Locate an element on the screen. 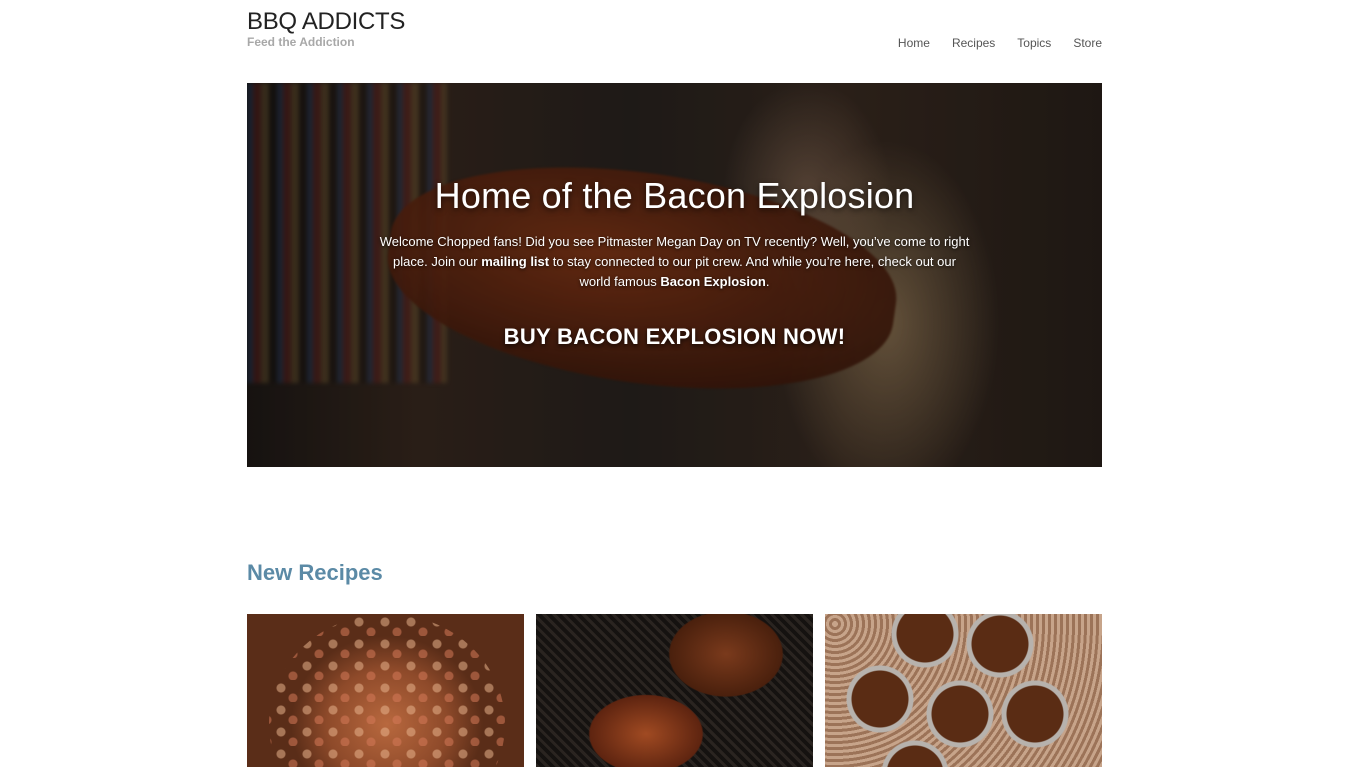 Image resolution: width=1348 pixels, height=767 pixels. nav-item-home: Home is located at coordinates (914, 43).